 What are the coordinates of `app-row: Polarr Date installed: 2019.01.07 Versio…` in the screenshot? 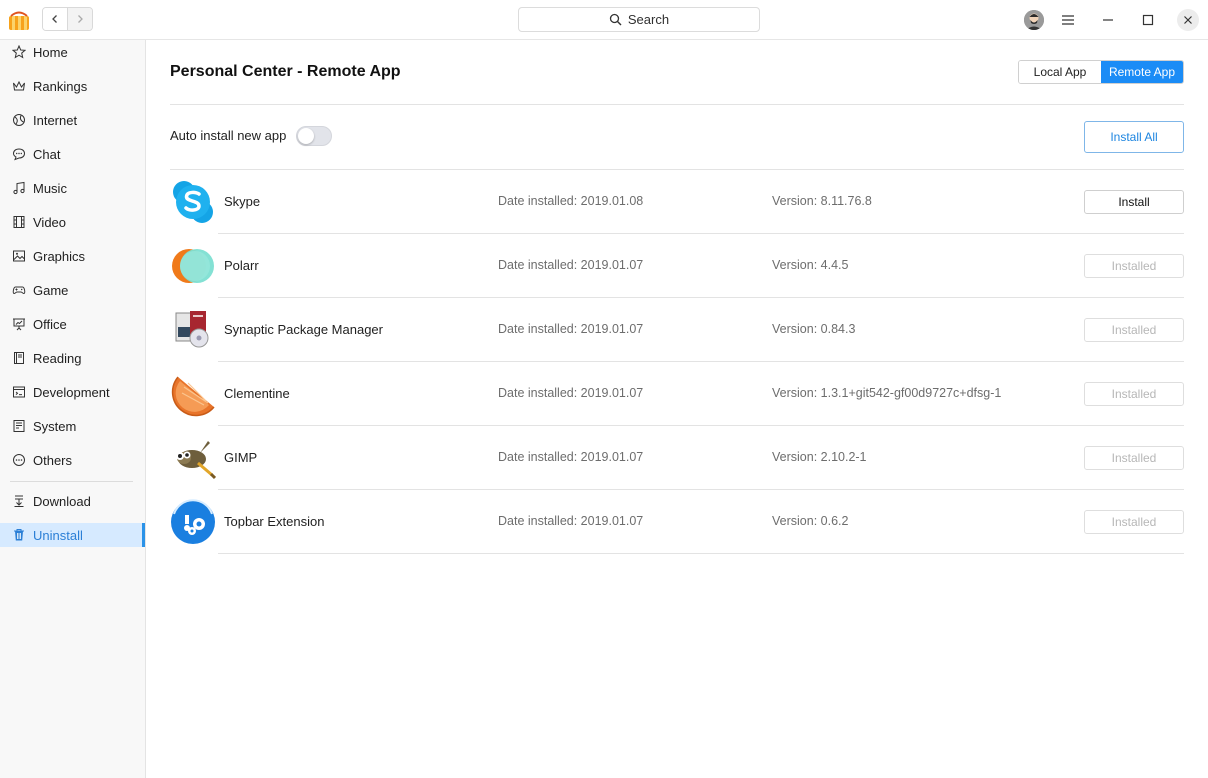 It's located at (677, 266).